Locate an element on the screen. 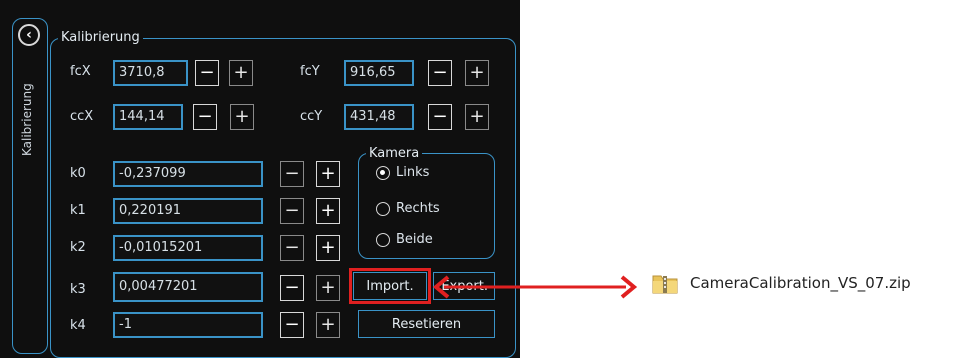 The image size is (977, 358). side-tab-label: Kalibrierung is located at coordinates (27, 120).